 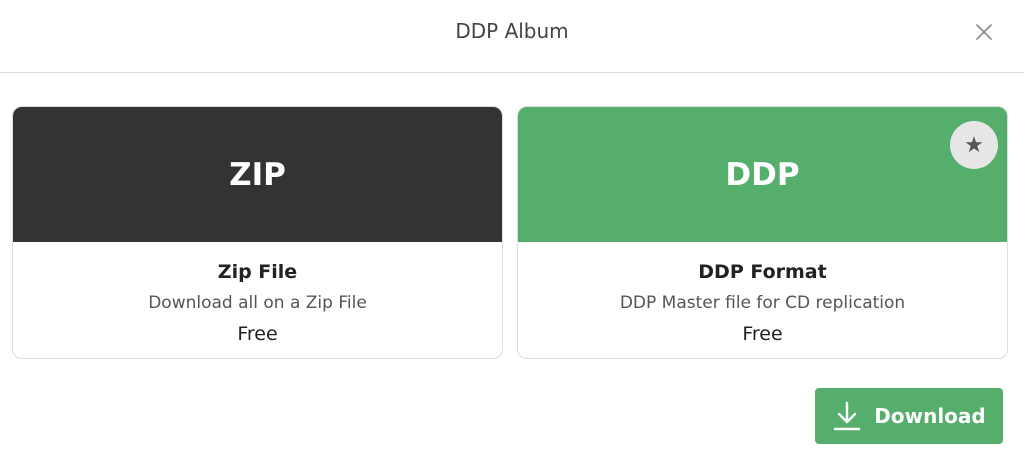 I want to click on star-icon: ★, so click(x=974, y=145).